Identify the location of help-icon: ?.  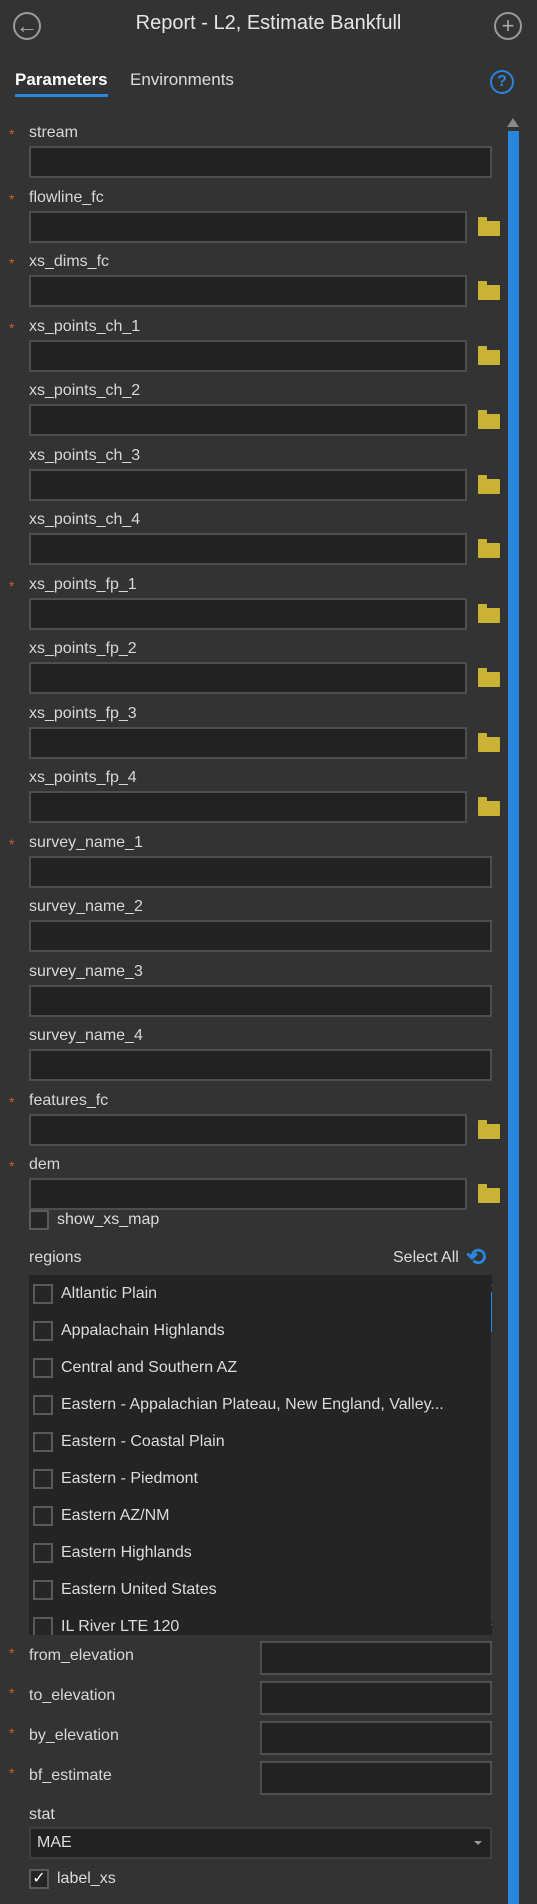
(502, 82).